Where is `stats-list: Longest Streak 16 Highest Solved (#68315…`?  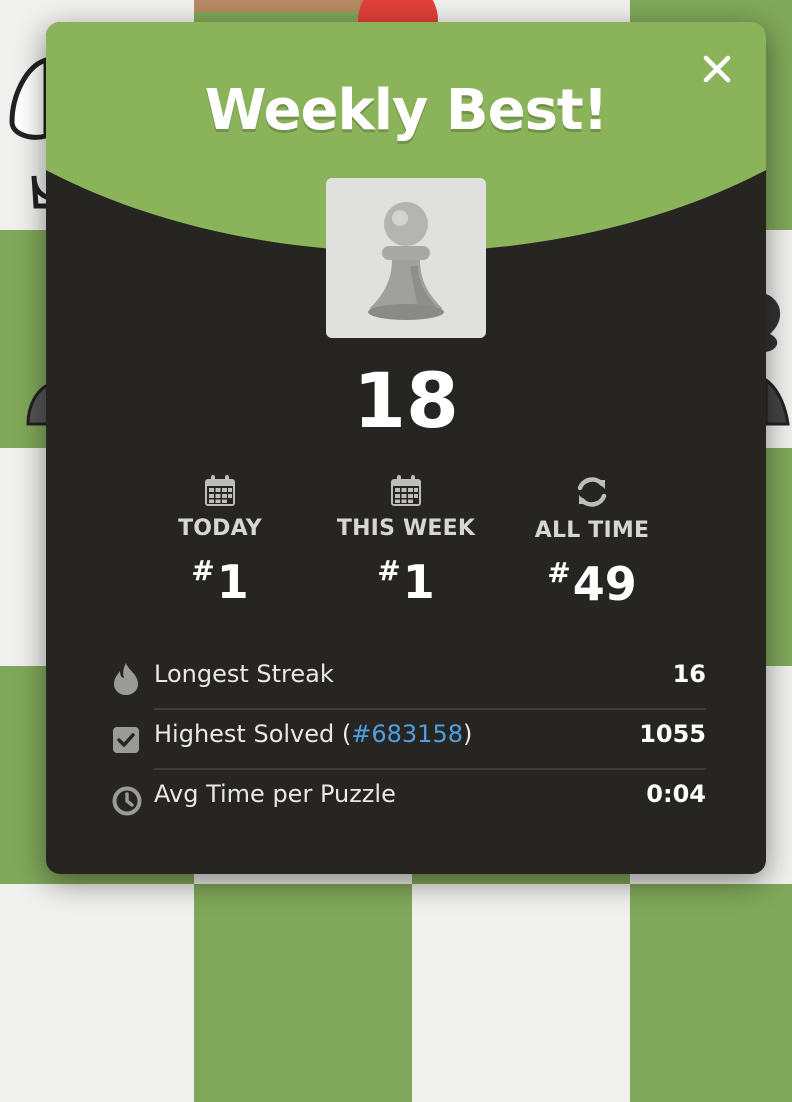 stats-list: Longest Streak 16 Highest Solved (#68315… is located at coordinates (409, 740).